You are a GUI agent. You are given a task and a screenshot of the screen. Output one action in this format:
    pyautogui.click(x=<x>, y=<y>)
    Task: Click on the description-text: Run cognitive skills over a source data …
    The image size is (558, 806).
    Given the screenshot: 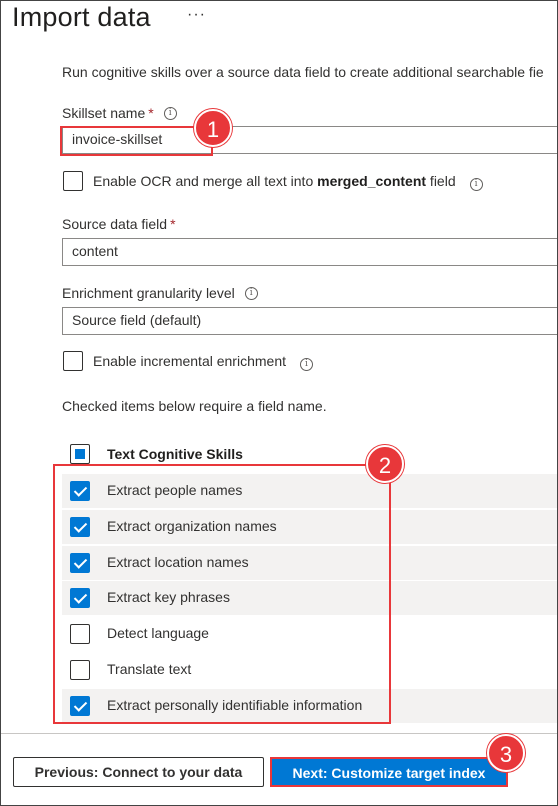 What is the action you would take?
    pyautogui.click(x=303, y=72)
    